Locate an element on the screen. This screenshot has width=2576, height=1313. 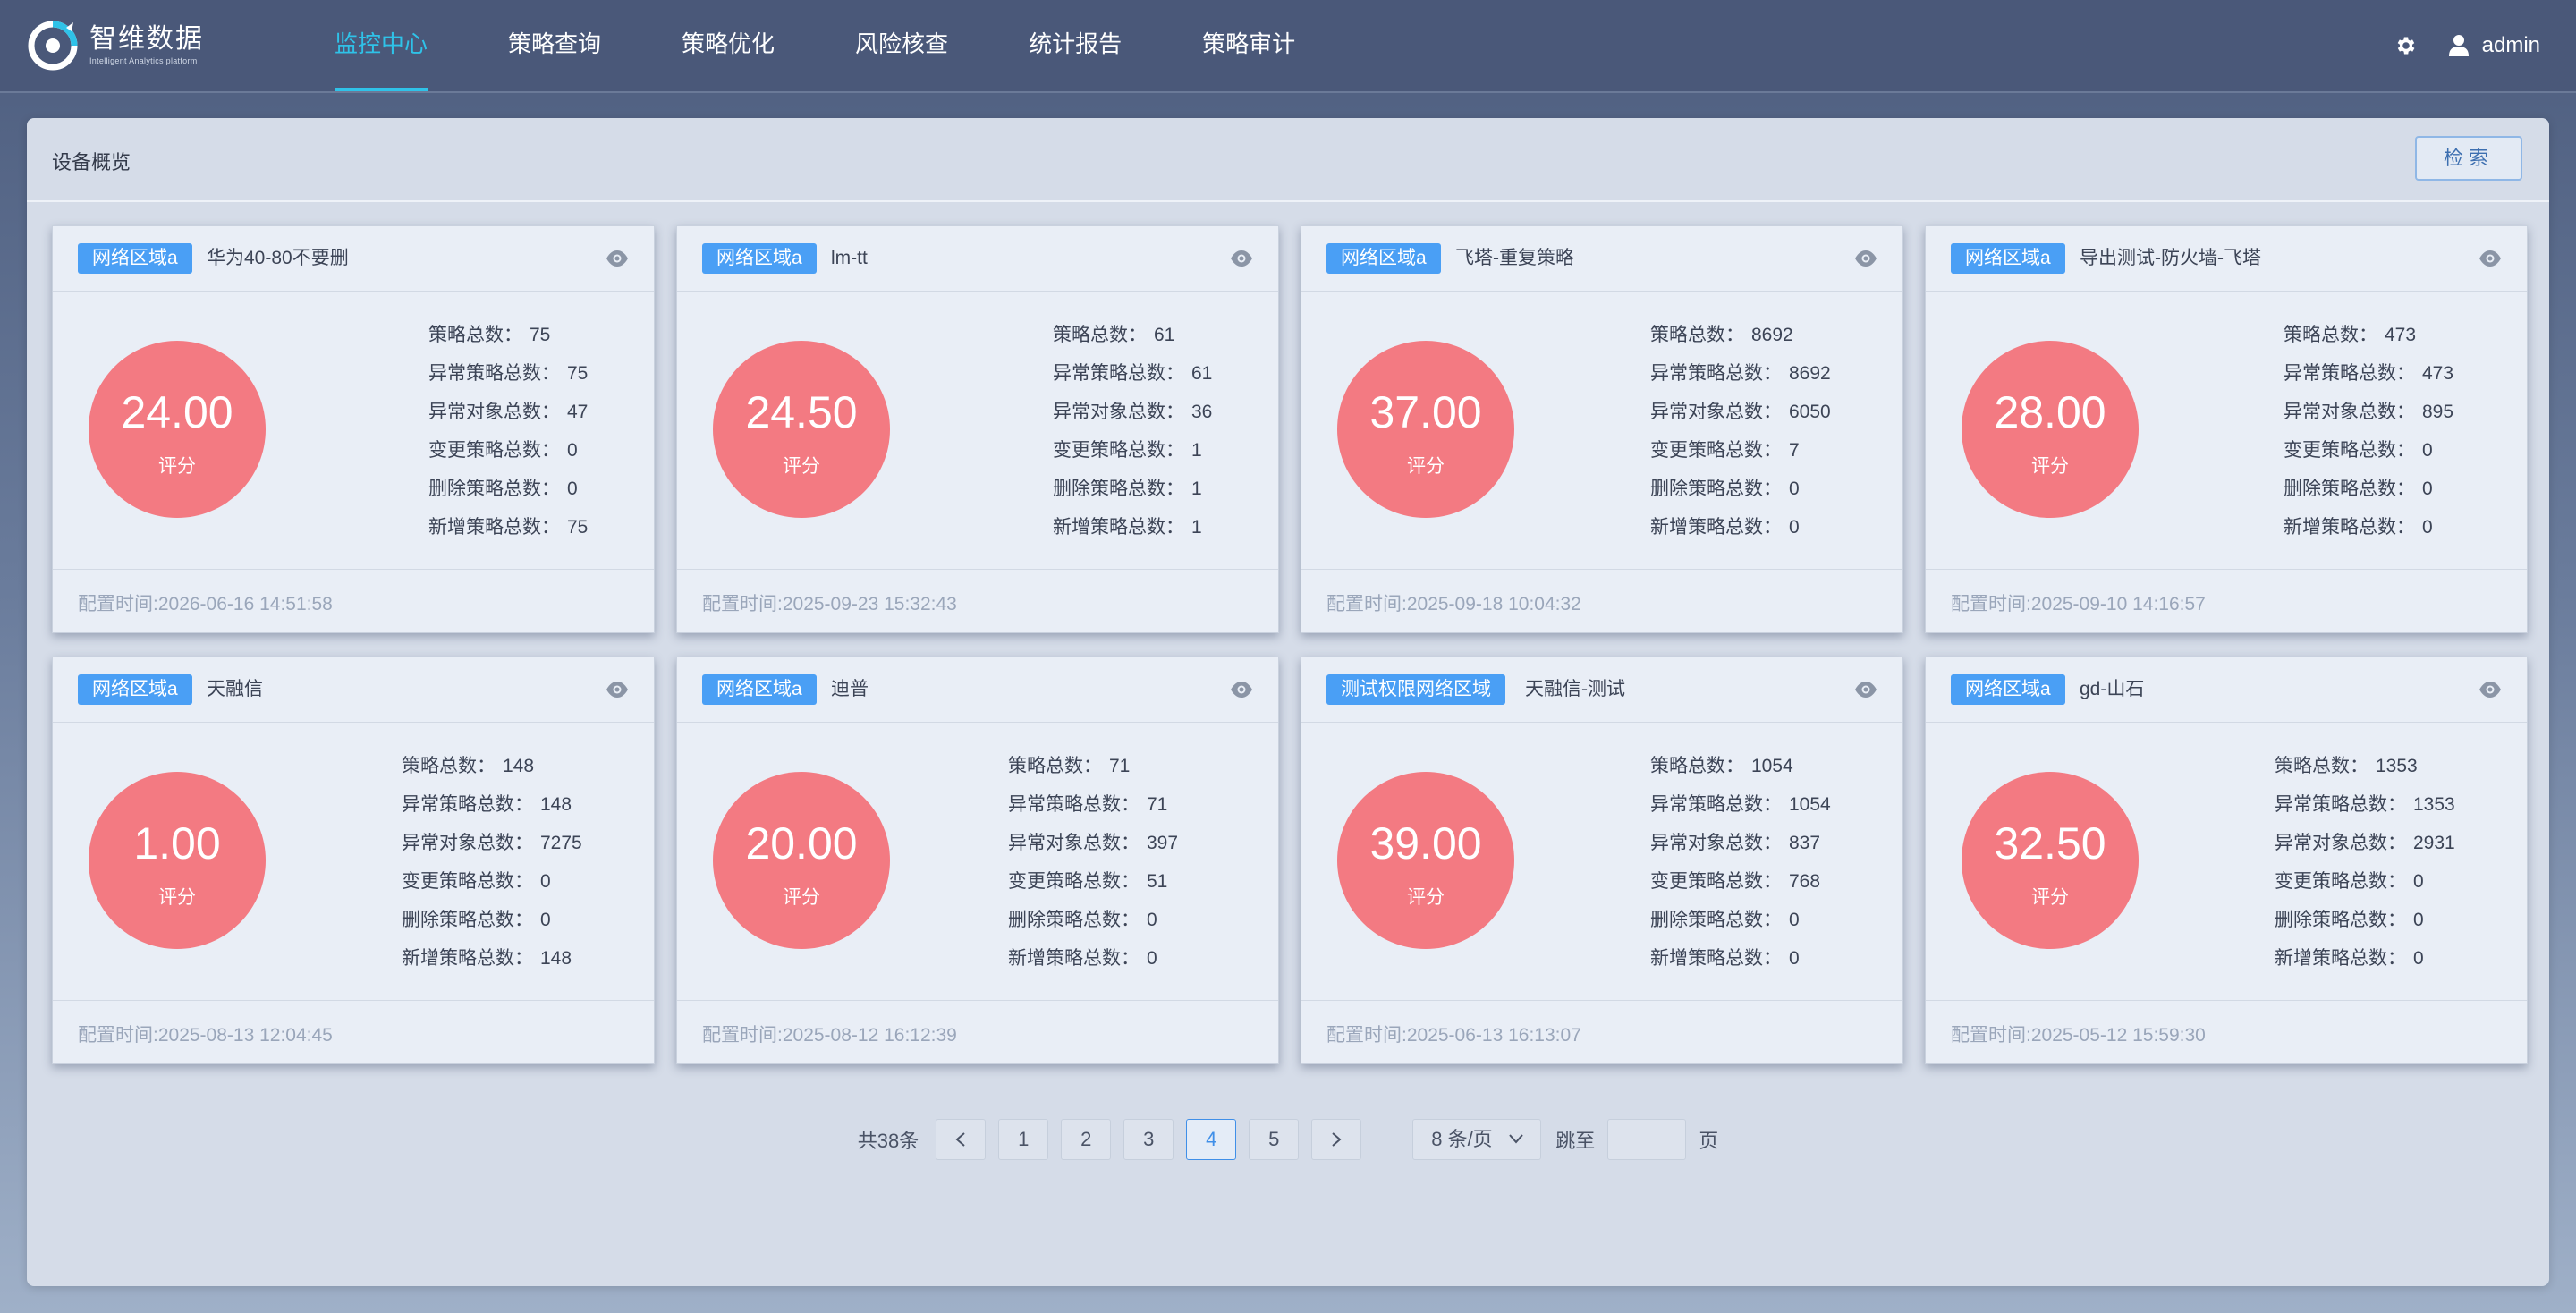
search-button: 检索 is located at coordinates (2468, 158).